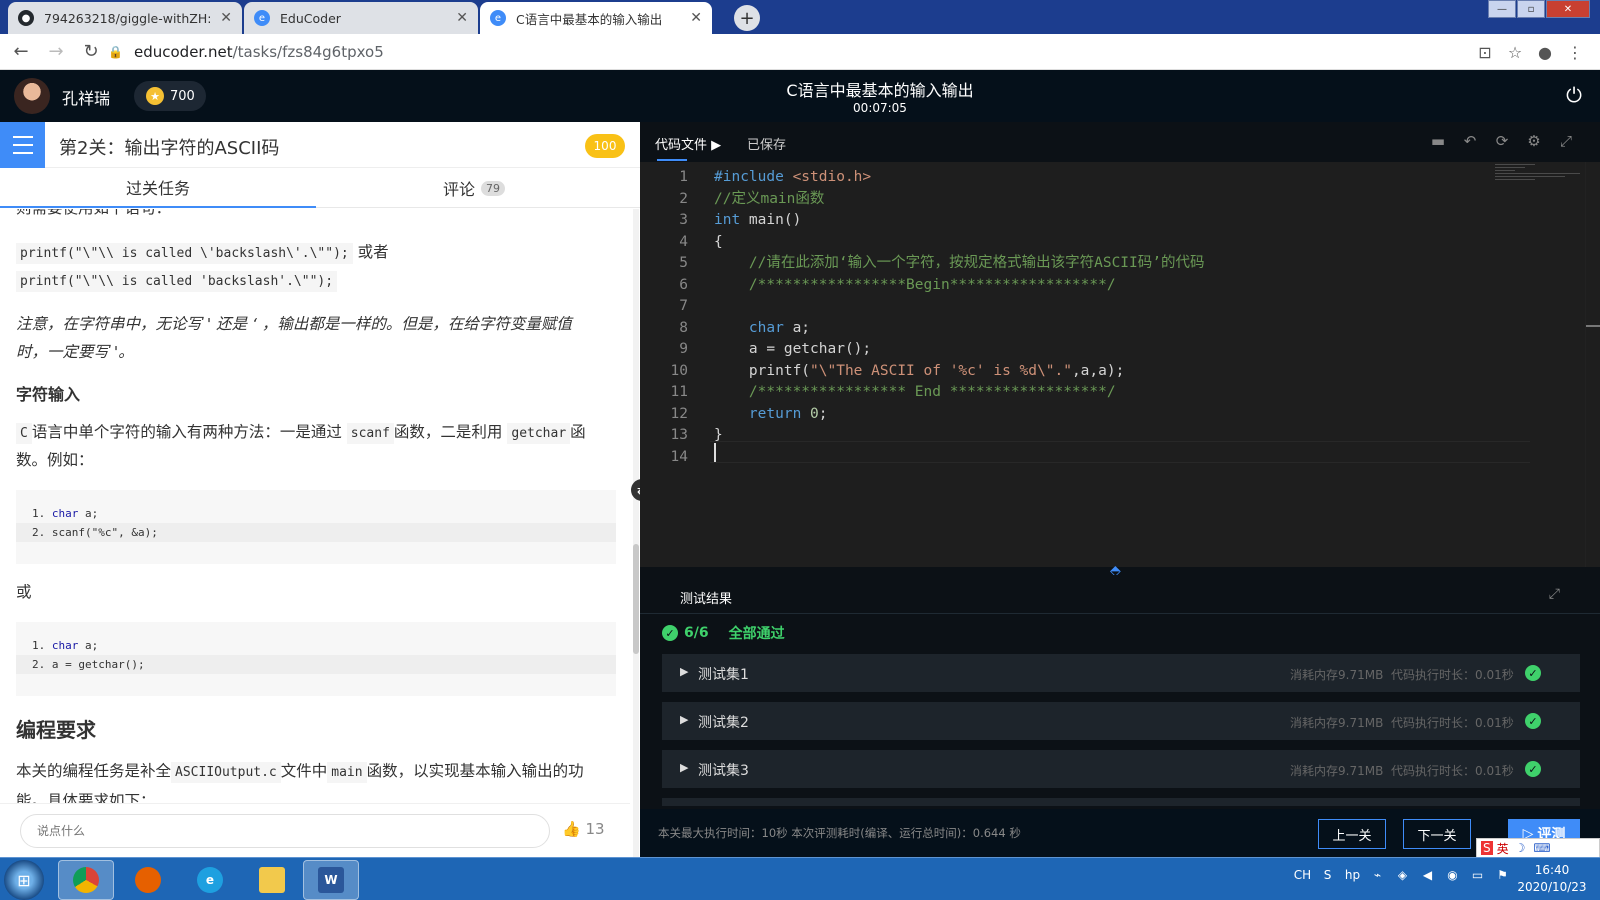 The image size is (1600, 900). What do you see at coordinates (1452, 875) in the screenshot?
I see `app-tray-icon: ◉` at bounding box center [1452, 875].